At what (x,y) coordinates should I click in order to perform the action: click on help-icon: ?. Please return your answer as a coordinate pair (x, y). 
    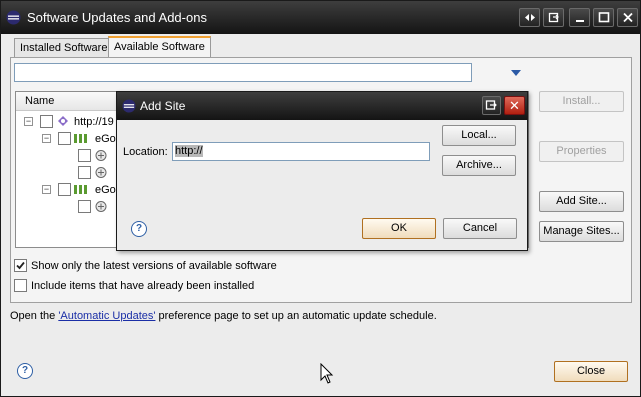
    Looking at the image, I should click on (25, 371).